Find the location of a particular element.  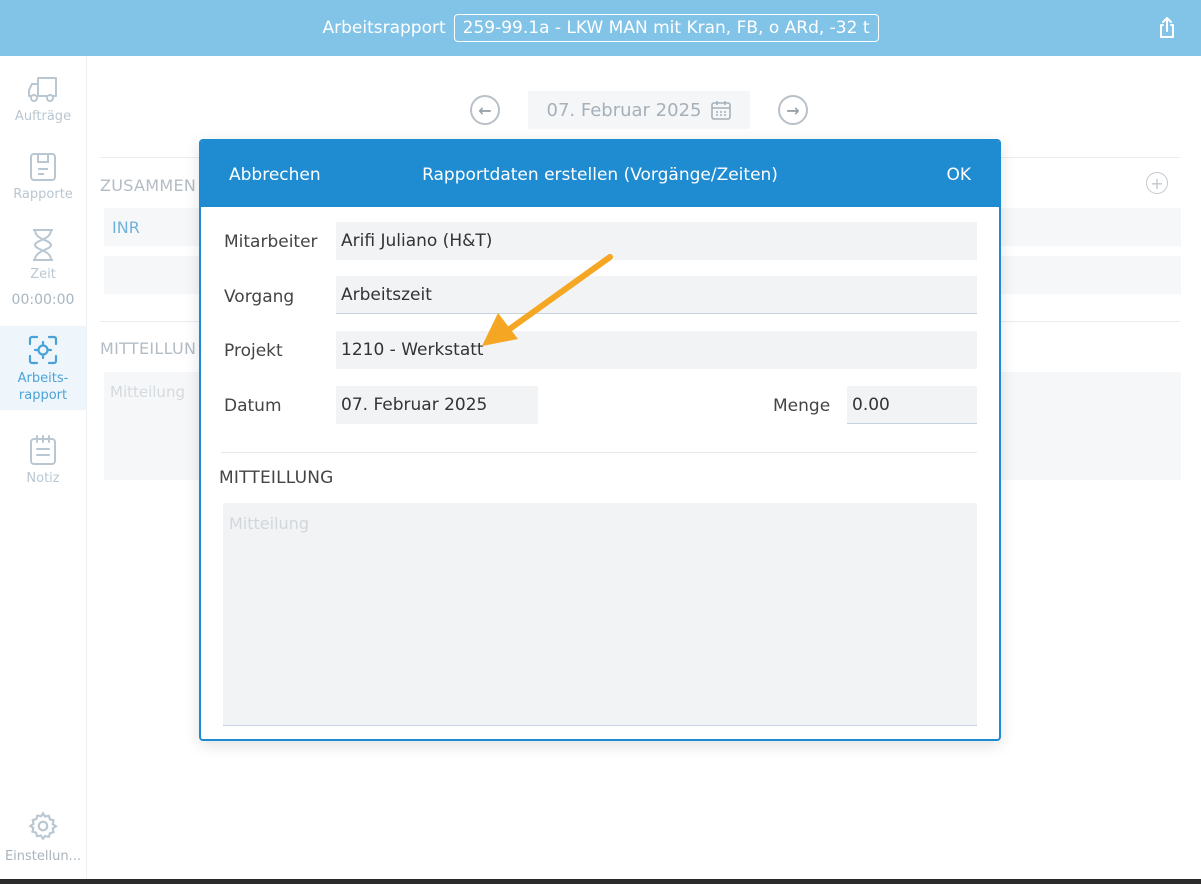

bottom-bar is located at coordinates (600, 881).